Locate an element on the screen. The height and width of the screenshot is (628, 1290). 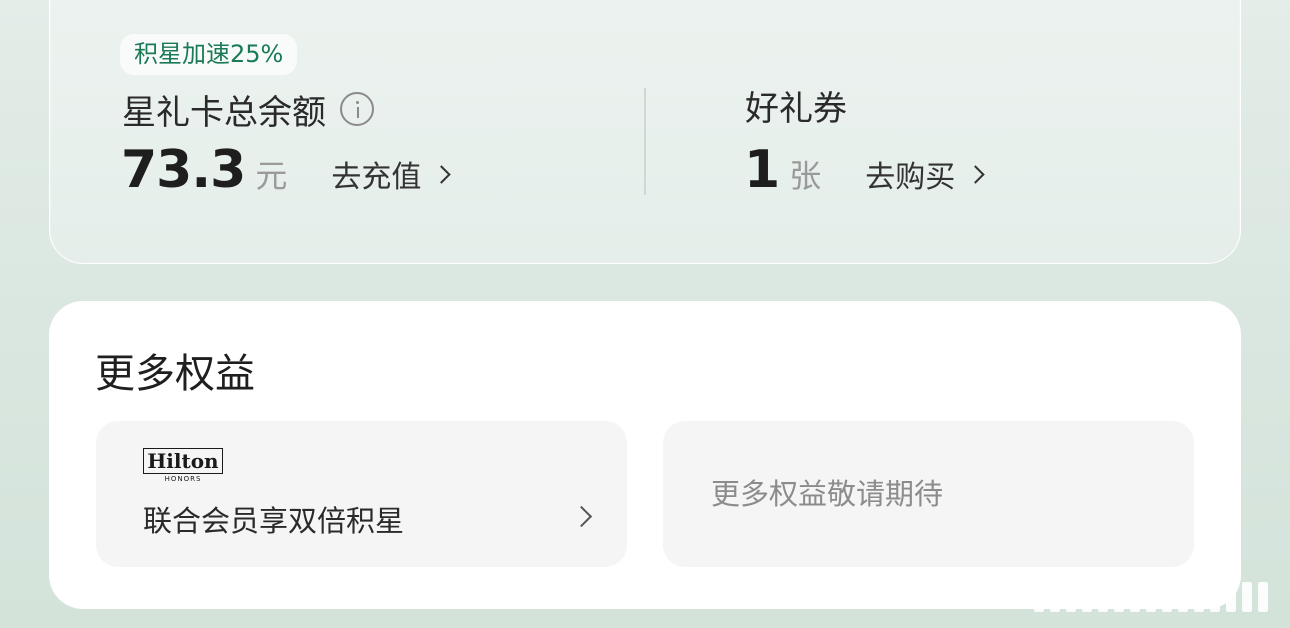
recharge-label: 去充值 is located at coordinates (376, 177).